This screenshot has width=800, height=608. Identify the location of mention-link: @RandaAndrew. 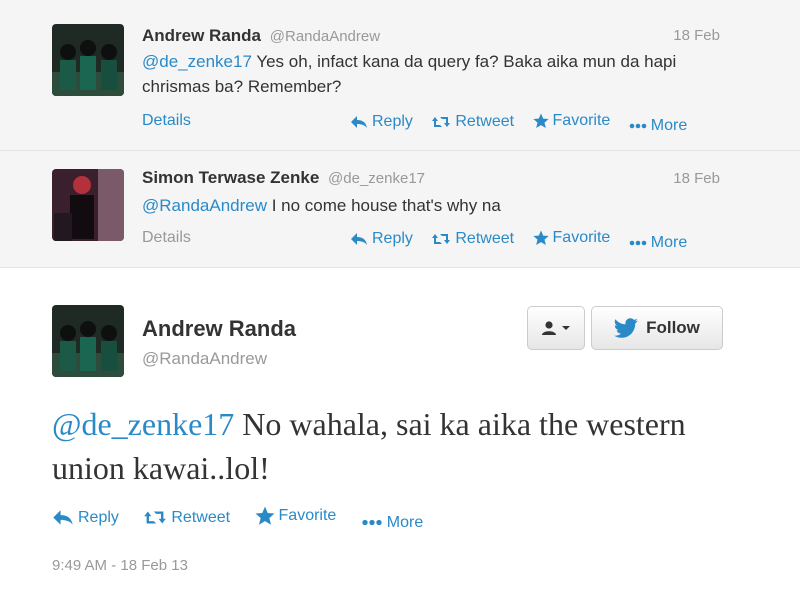
(204, 205).